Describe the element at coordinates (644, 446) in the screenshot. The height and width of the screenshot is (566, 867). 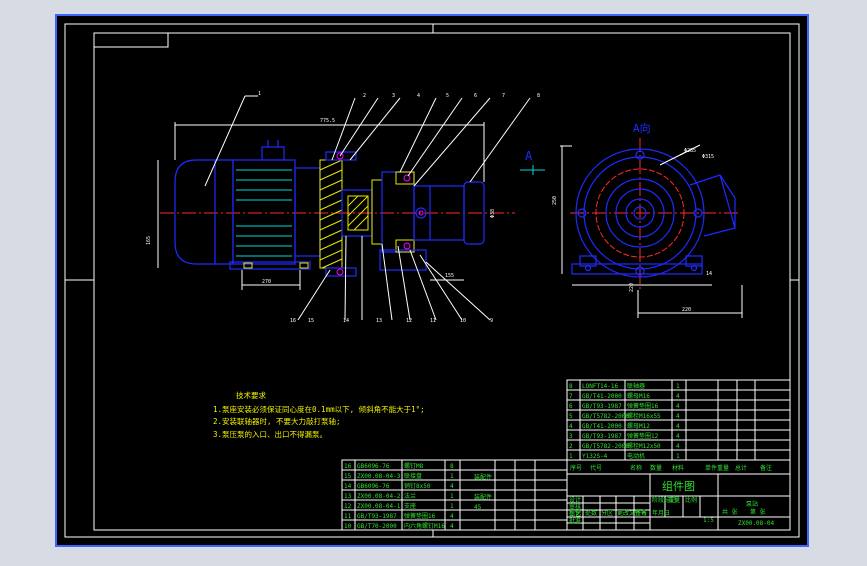
I see `parts-upper-name: 螺栓M12x50` at that location.